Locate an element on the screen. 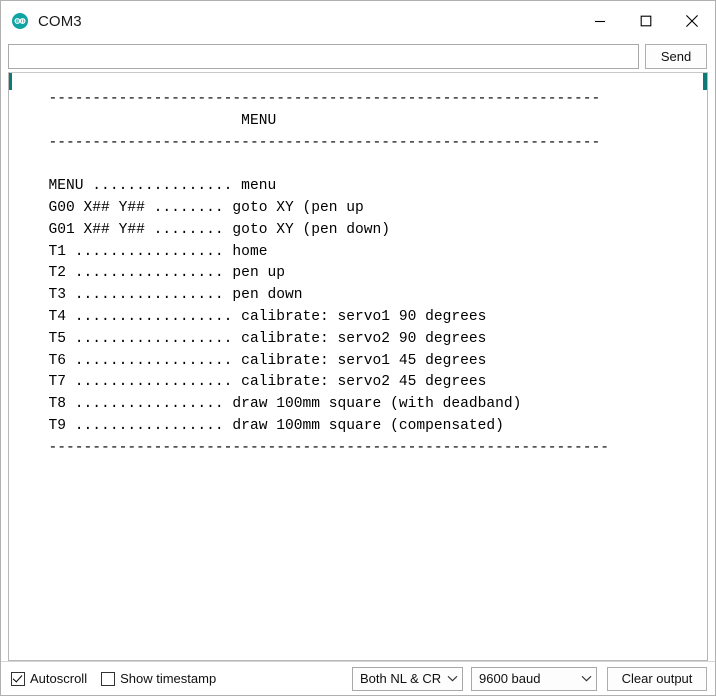 The height and width of the screenshot is (696, 716). scroll-accent-left is located at coordinates (10, 81).